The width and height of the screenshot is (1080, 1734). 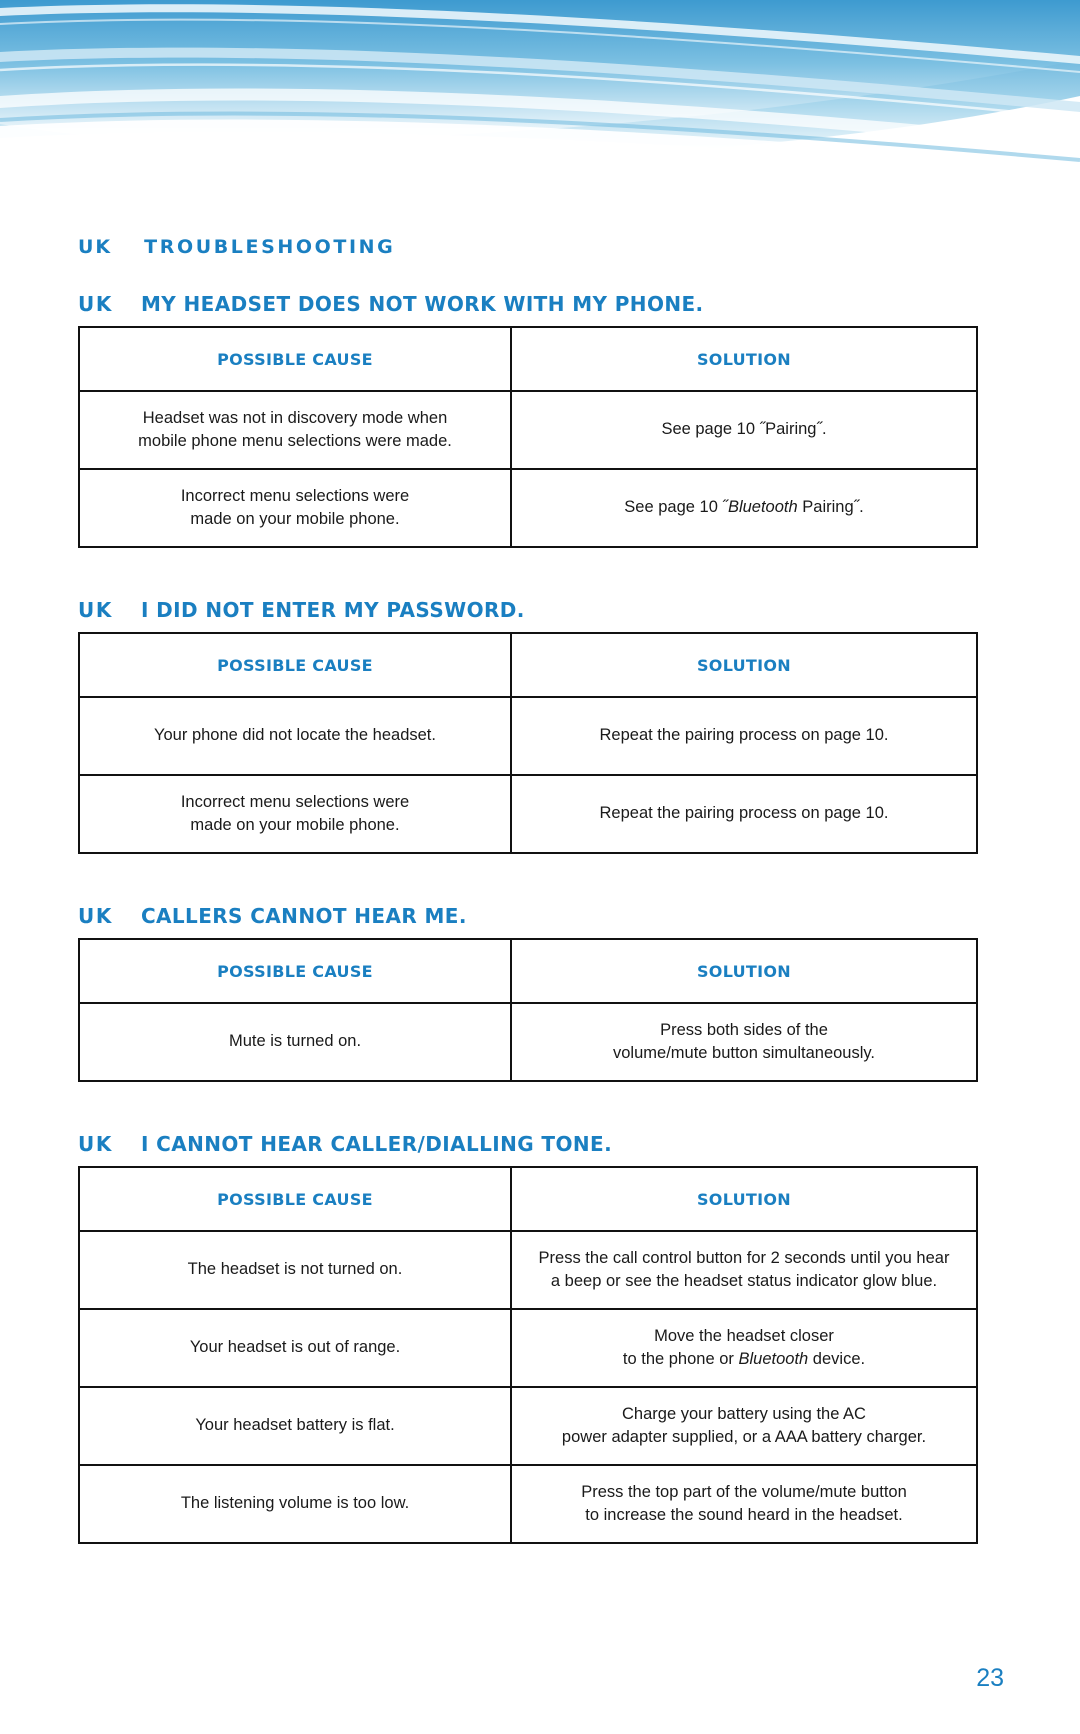 What do you see at coordinates (990, 1678) in the screenshot?
I see `page-number: 23` at bounding box center [990, 1678].